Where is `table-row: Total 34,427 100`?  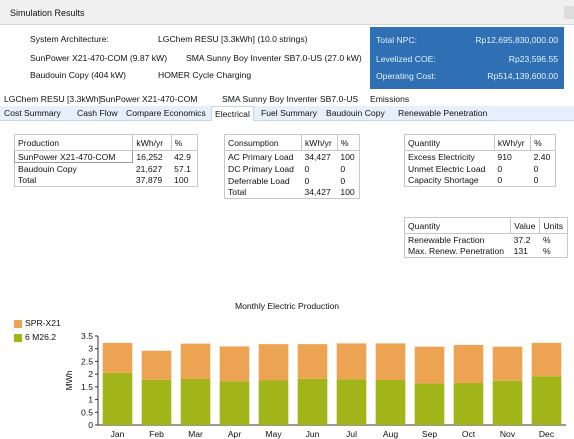 table-row: Total 34,427 100 is located at coordinates (292, 193).